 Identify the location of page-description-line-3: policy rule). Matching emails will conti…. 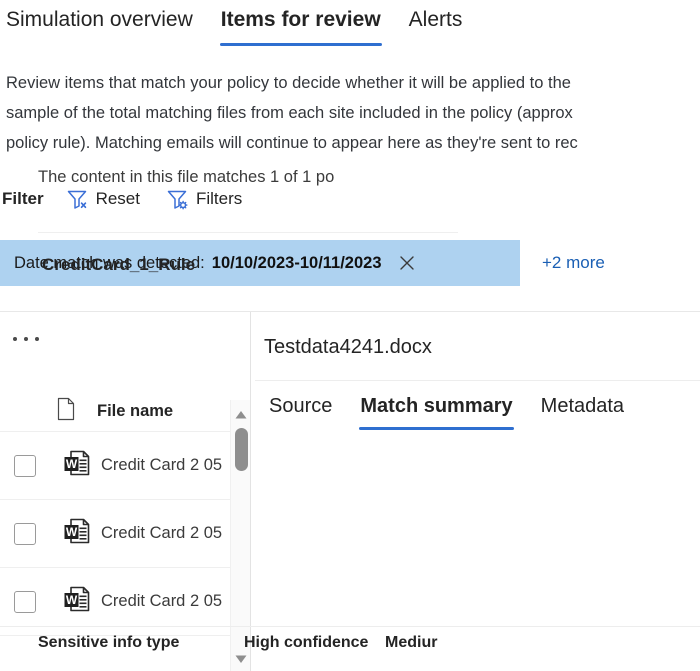
(292, 143).